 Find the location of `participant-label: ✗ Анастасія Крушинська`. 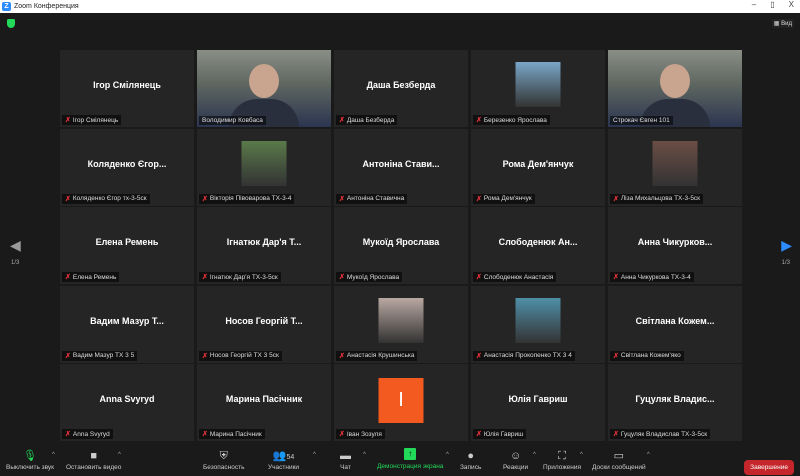

participant-label: ✗ Анастасія Крушинська is located at coordinates (377, 355).